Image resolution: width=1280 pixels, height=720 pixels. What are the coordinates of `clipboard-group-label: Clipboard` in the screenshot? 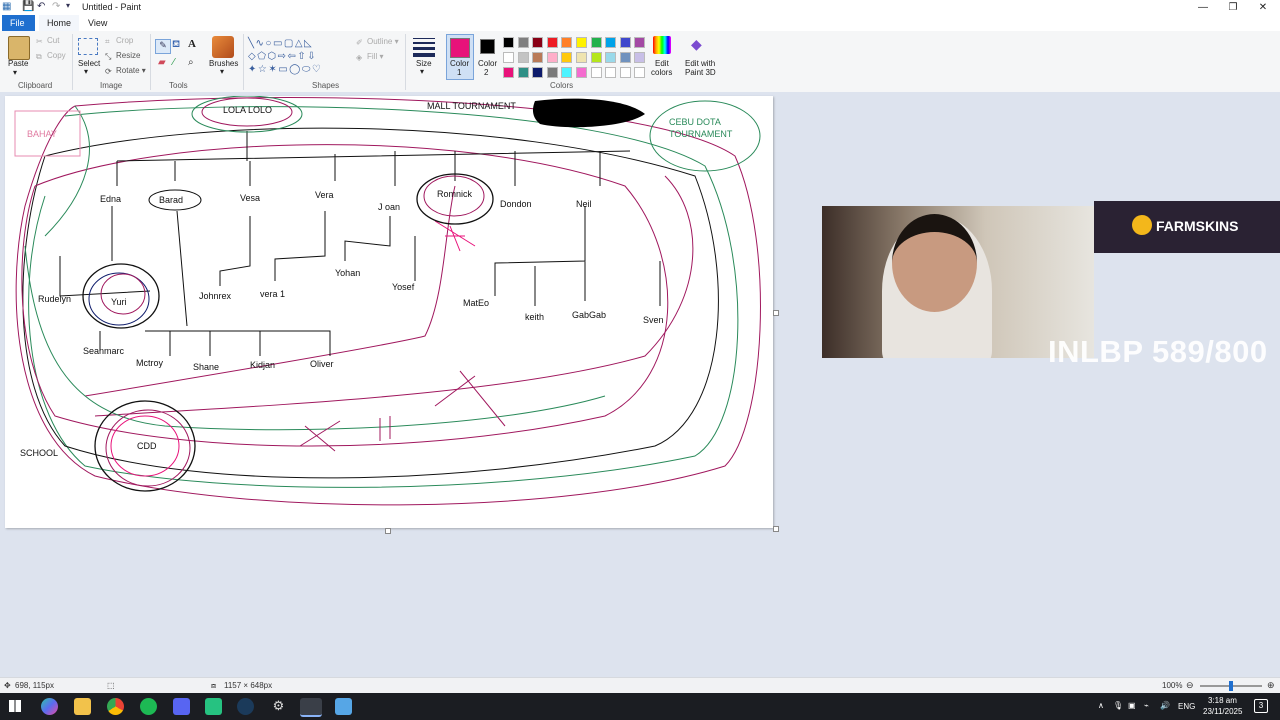 It's located at (35, 85).